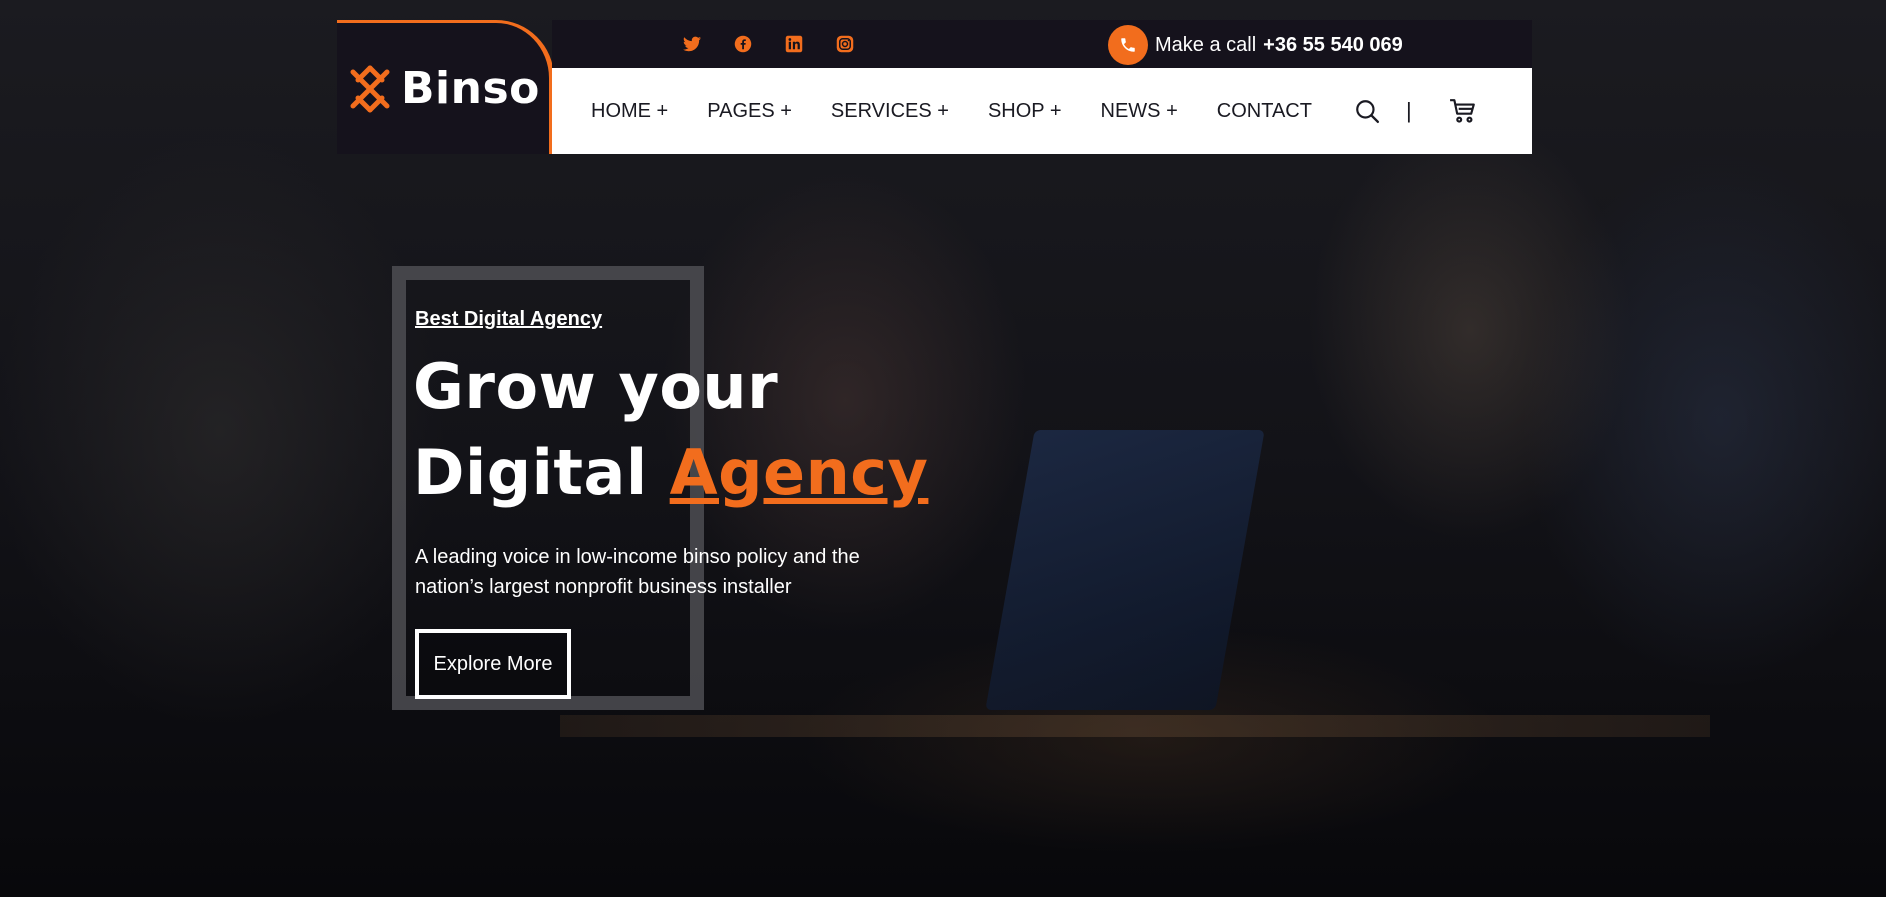 This screenshot has width=1886, height=897. What do you see at coordinates (541, 472) in the screenshot?
I see `hero-title-plain: Digital` at bounding box center [541, 472].